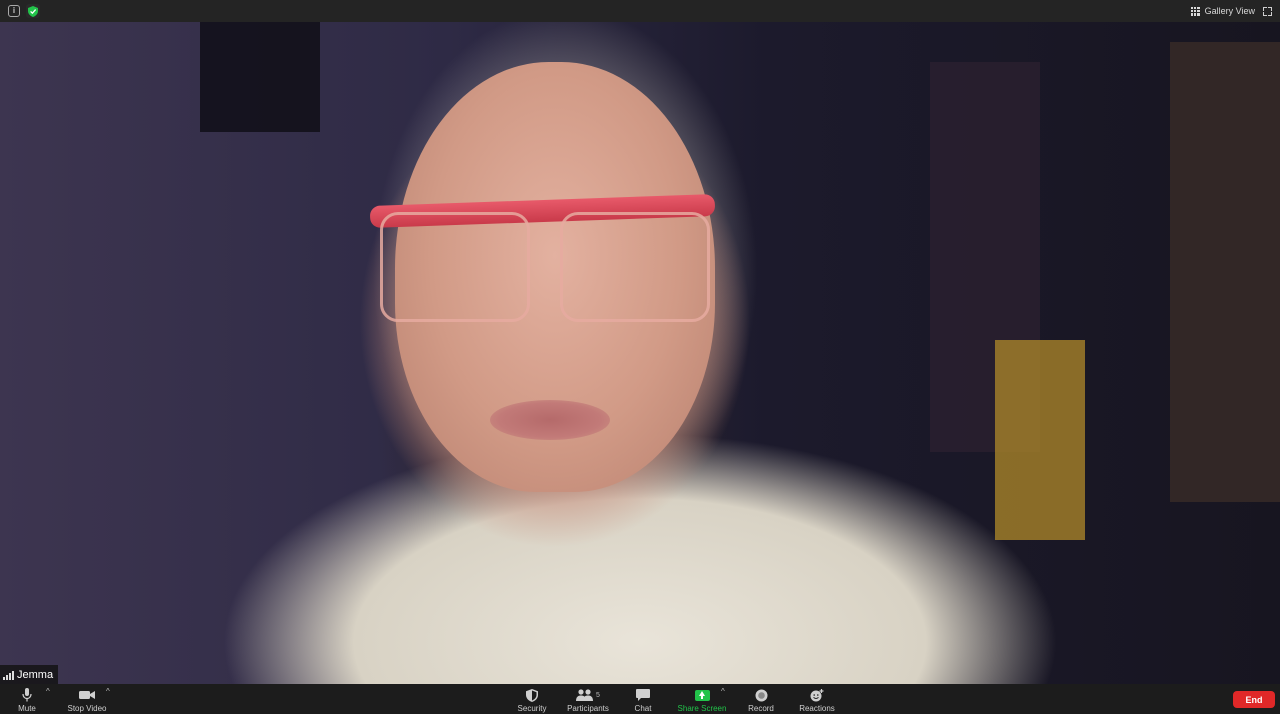 The height and width of the screenshot is (714, 1280). What do you see at coordinates (27, 695) in the screenshot?
I see `microphone-icon` at bounding box center [27, 695].